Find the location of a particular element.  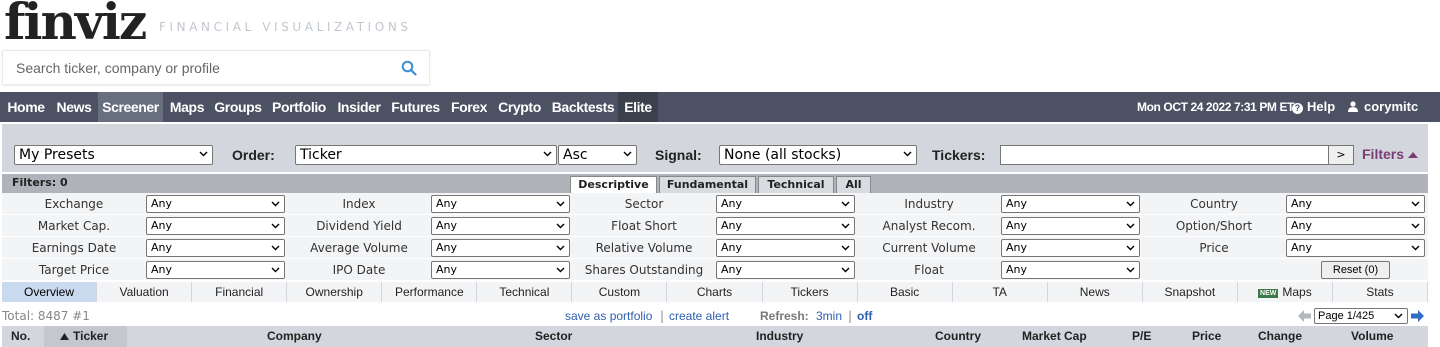

nav-home: Home is located at coordinates (26, 107).